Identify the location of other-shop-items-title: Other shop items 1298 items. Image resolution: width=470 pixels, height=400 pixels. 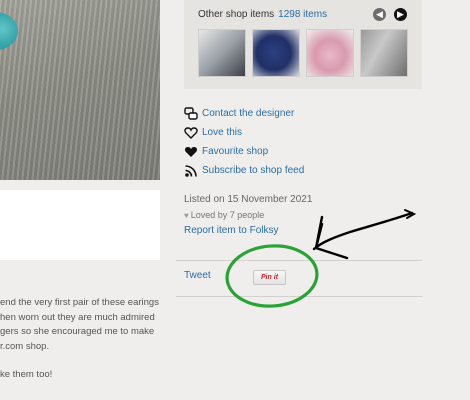
(263, 14).